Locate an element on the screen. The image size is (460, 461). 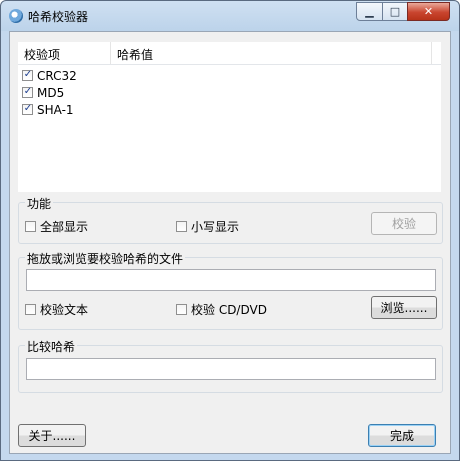
compare-hash-label: 比较哈希 is located at coordinates (51, 346).